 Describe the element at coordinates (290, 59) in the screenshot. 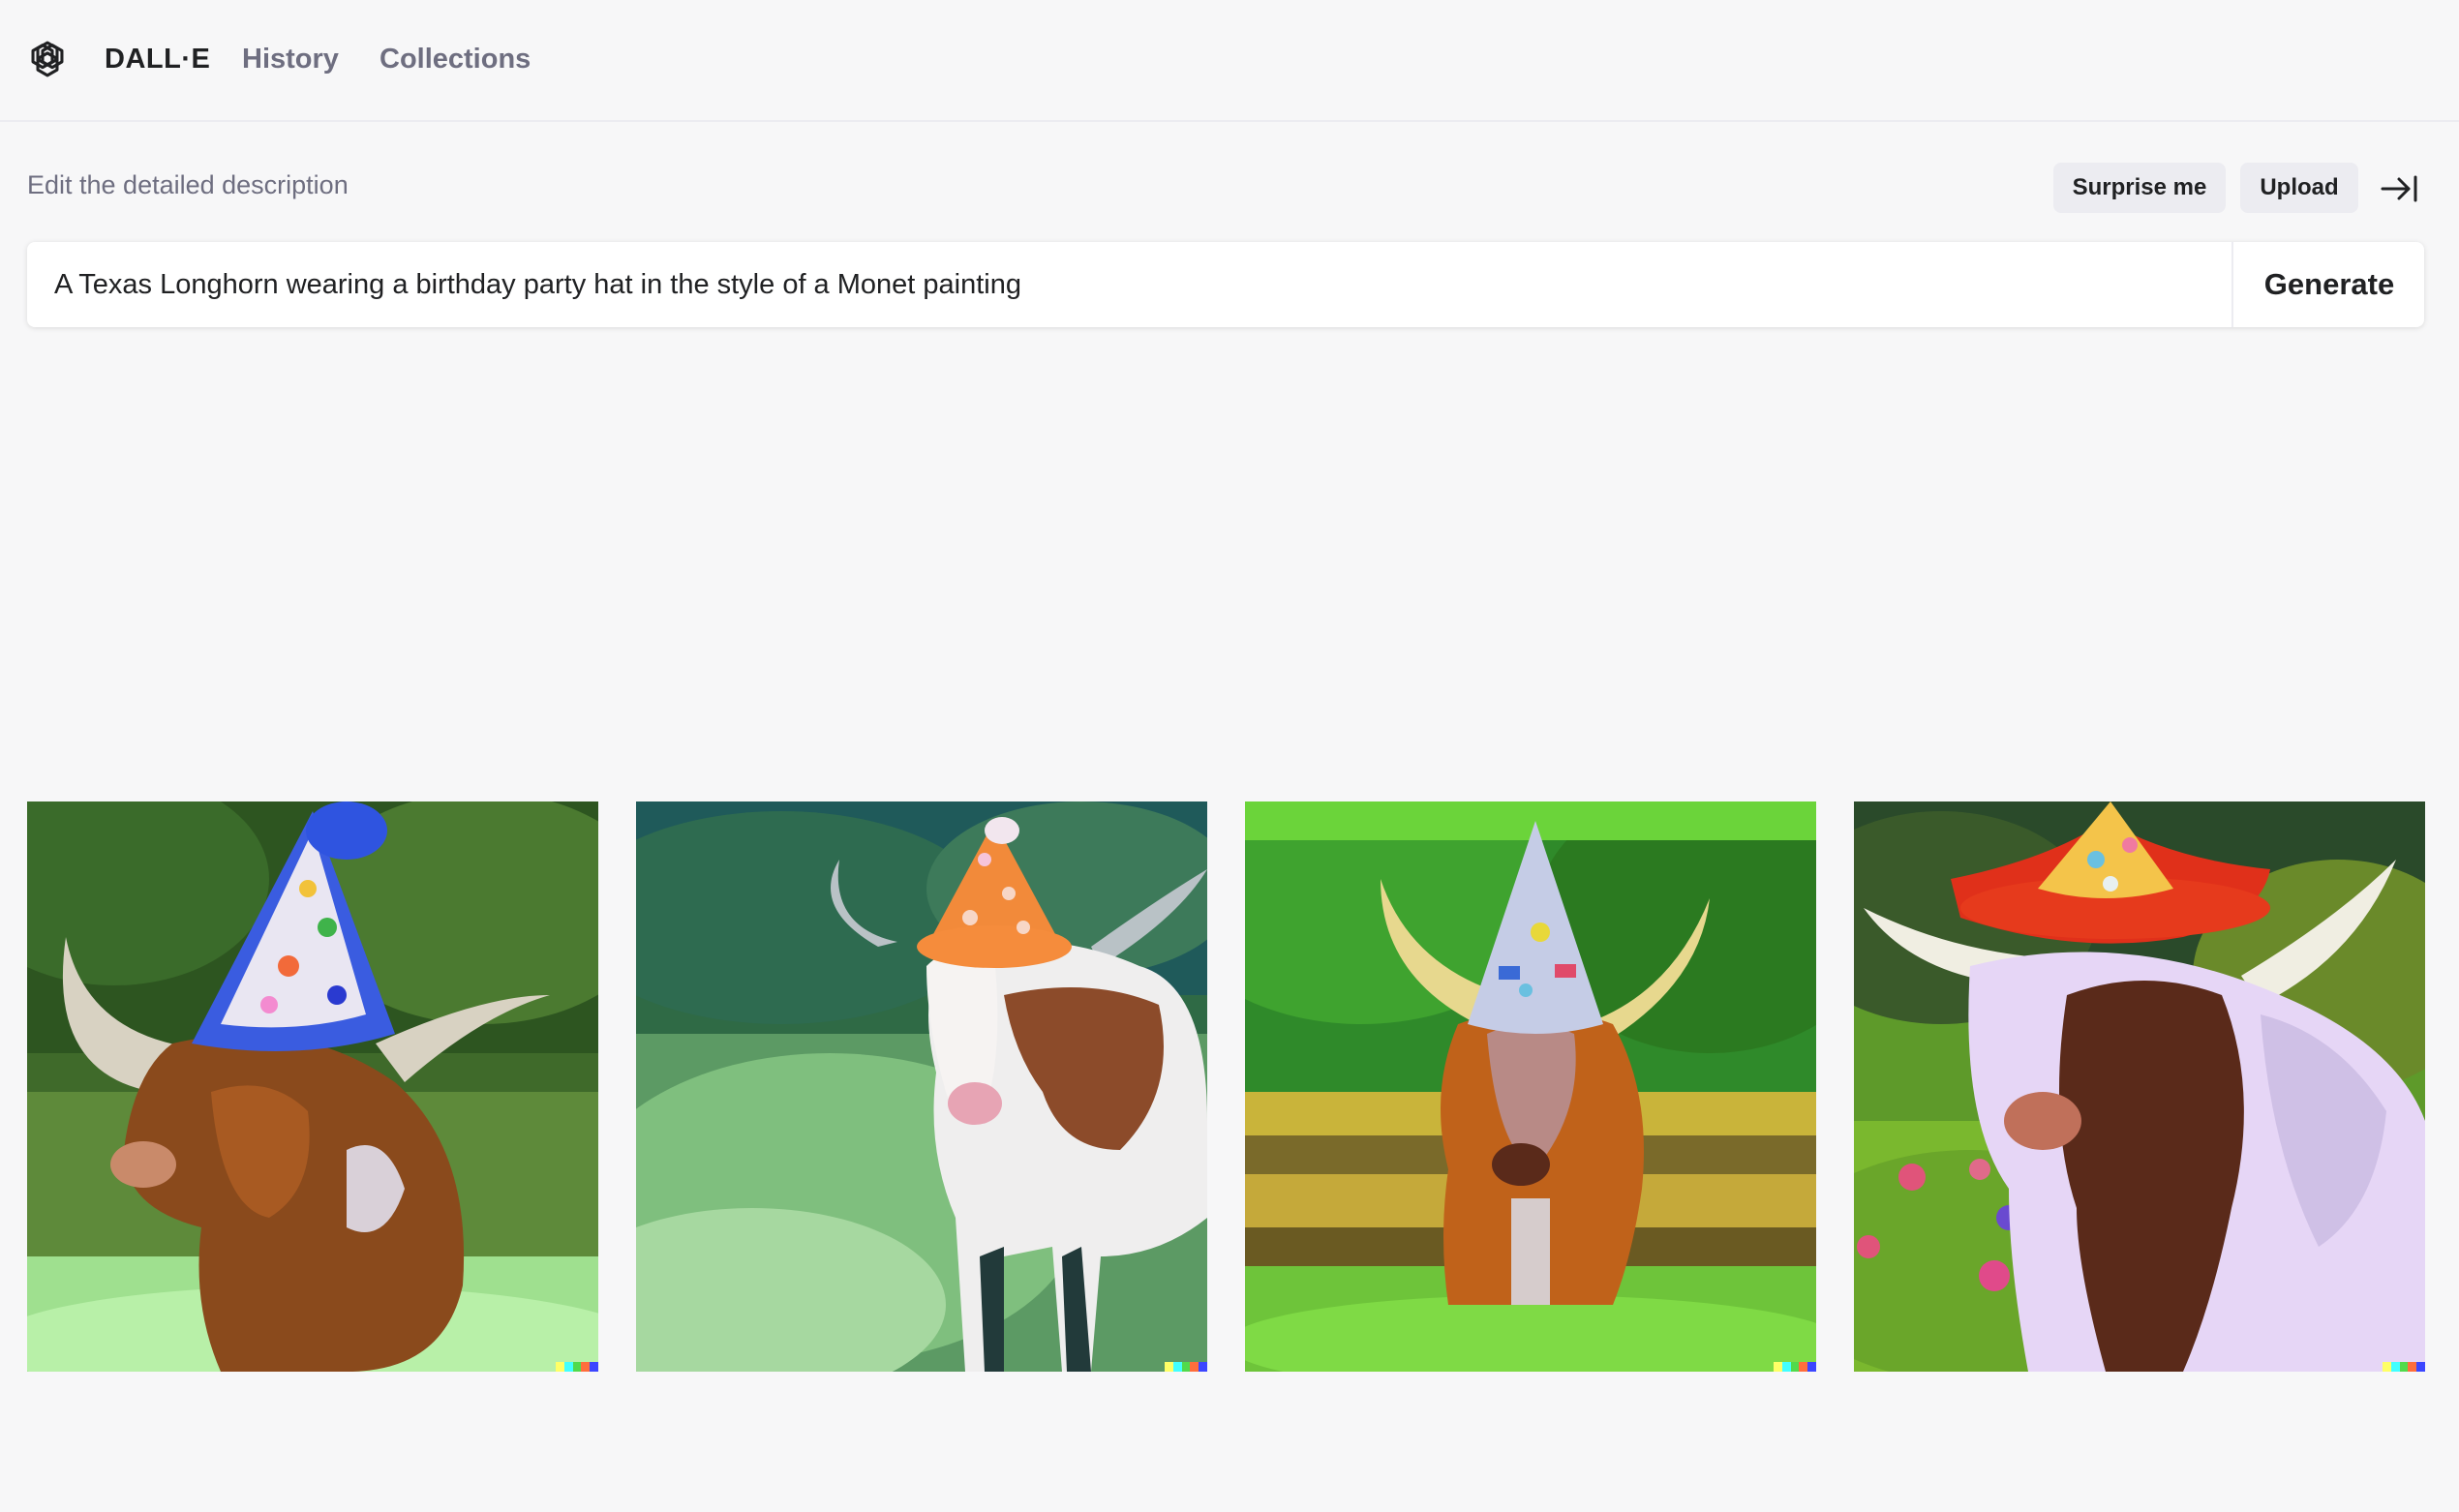

I see `nav-history: History` at that location.